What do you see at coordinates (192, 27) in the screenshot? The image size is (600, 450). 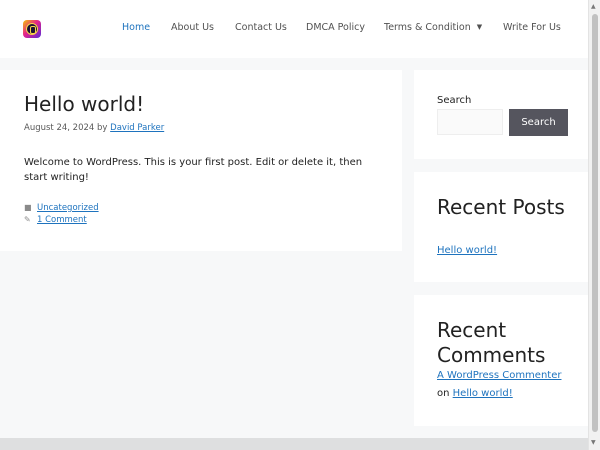 I see `nav-item-about-us: About Us` at bounding box center [192, 27].